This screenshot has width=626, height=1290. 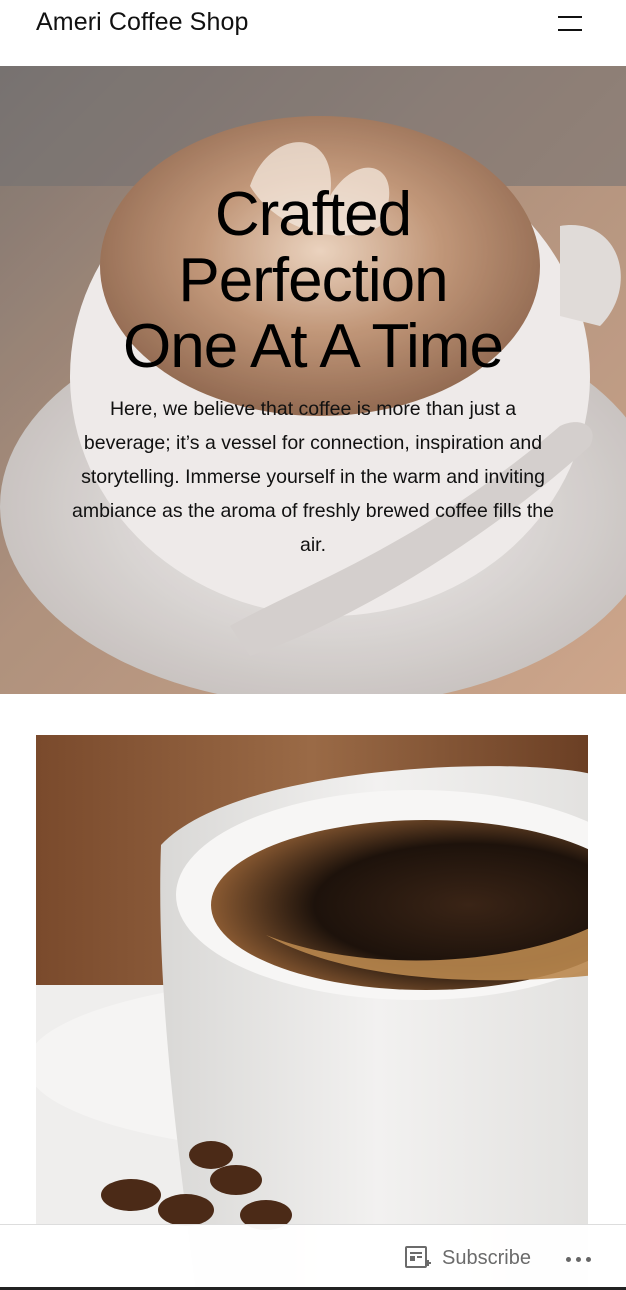 I want to click on subscribe-label: Subscribe, so click(x=486, y=1257).